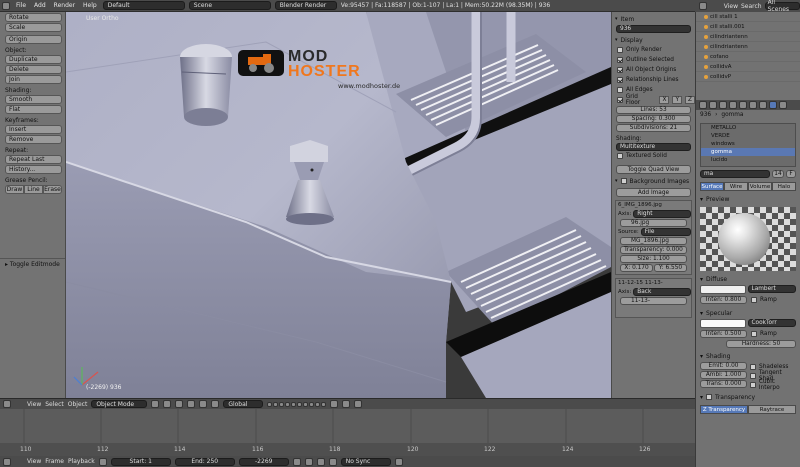  Describe the element at coordinates (54, 461) in the screenshot. I see `timeline-menu-frame: Frame` at that location.